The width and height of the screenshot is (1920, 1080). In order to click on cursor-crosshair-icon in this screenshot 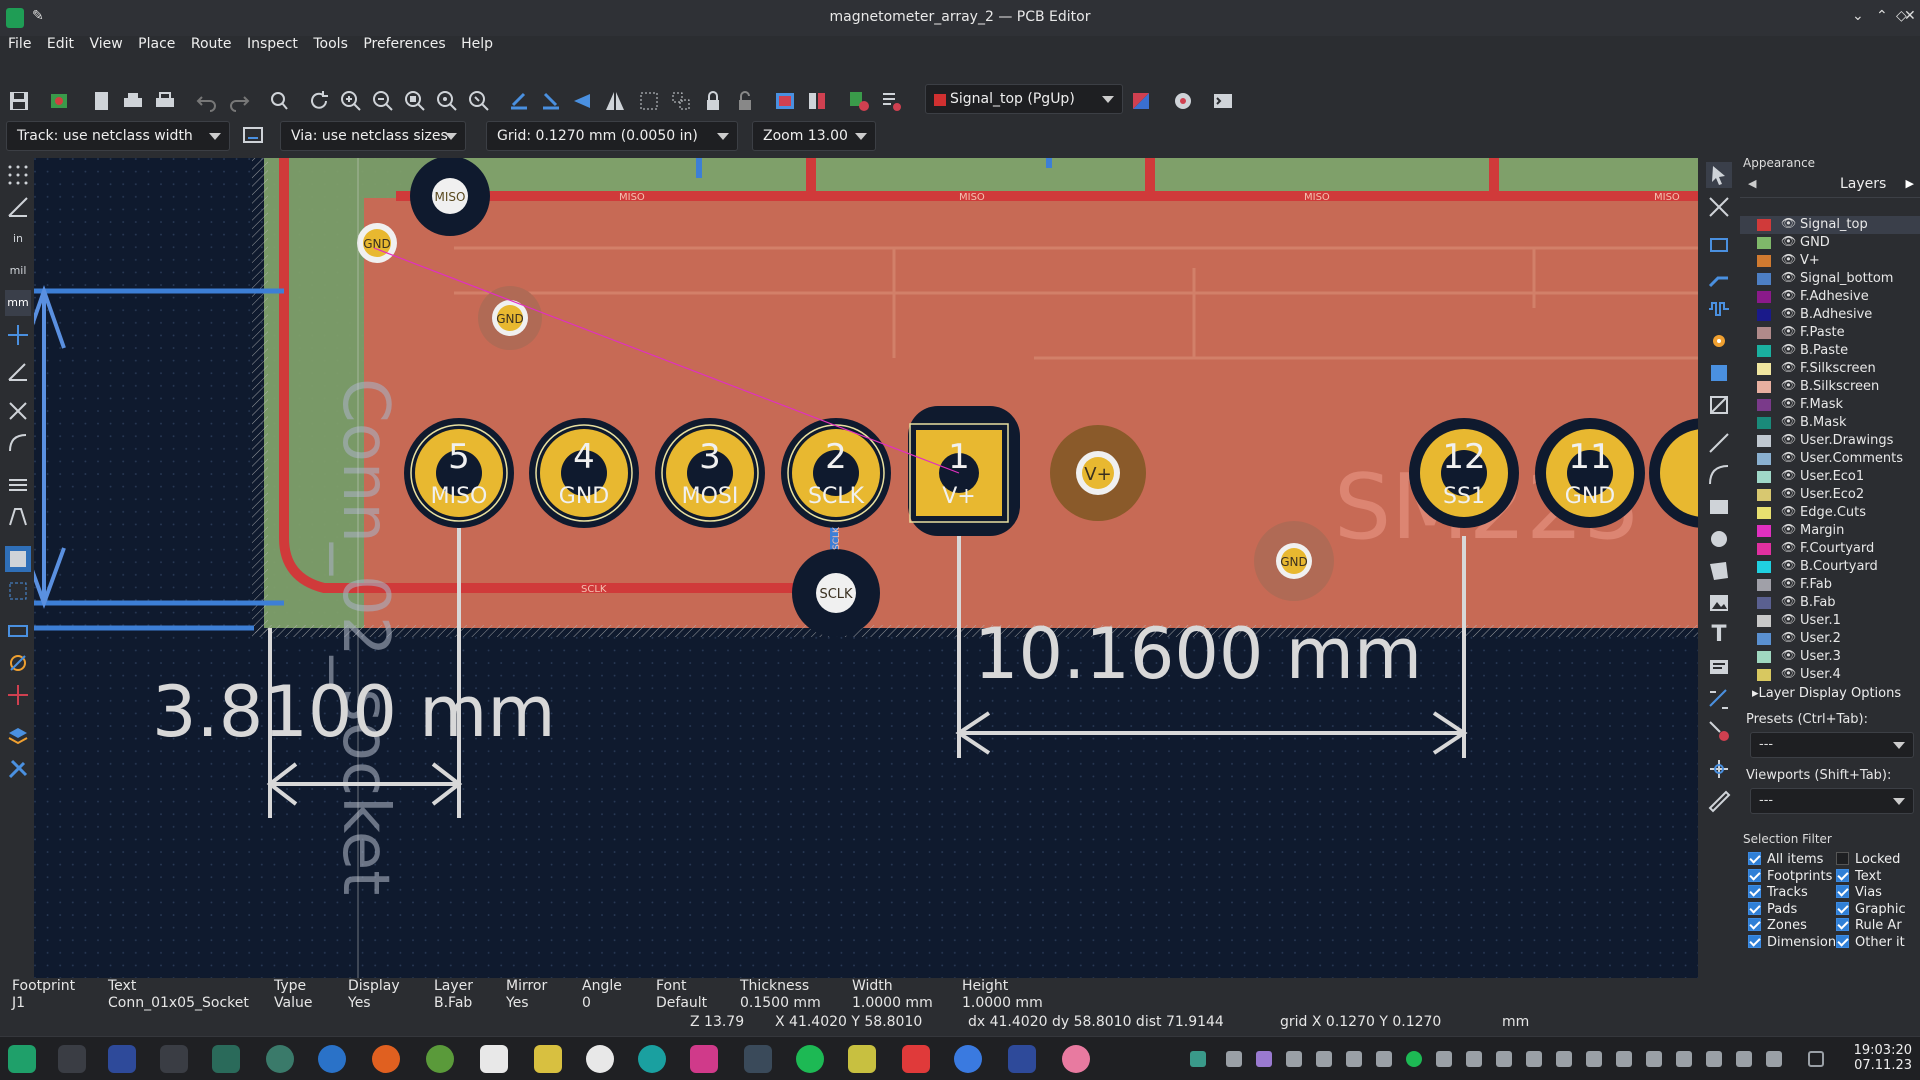, I will do `click(18, 335)`.